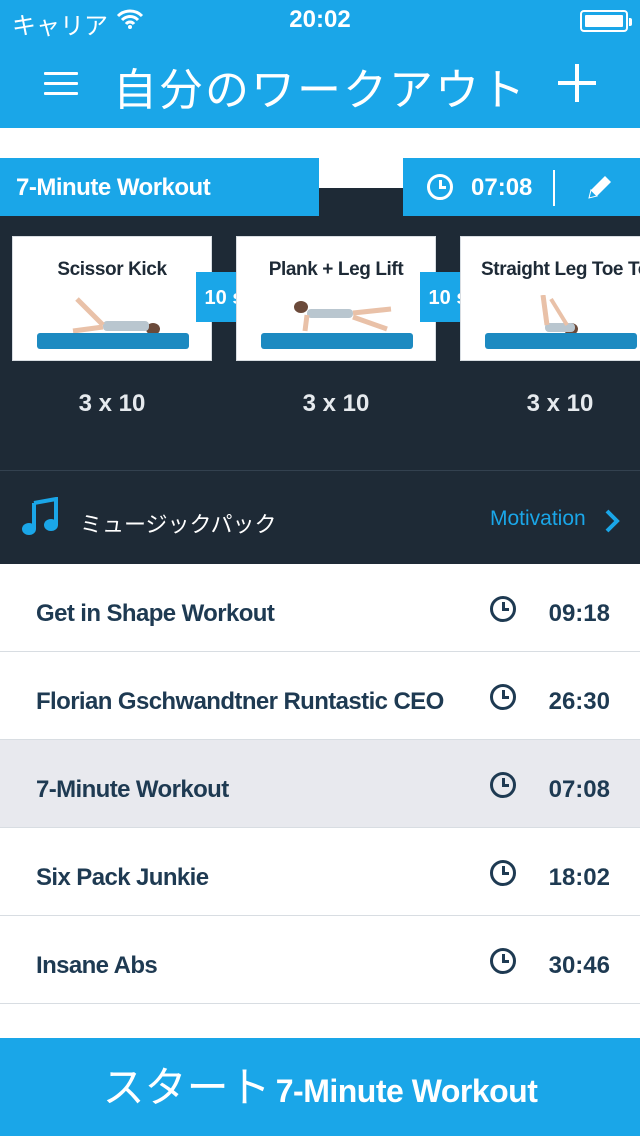  What do you see at coordinates (606, 21) in the screenshot?
I see `battery-icon` at bounding box center [606, 21].